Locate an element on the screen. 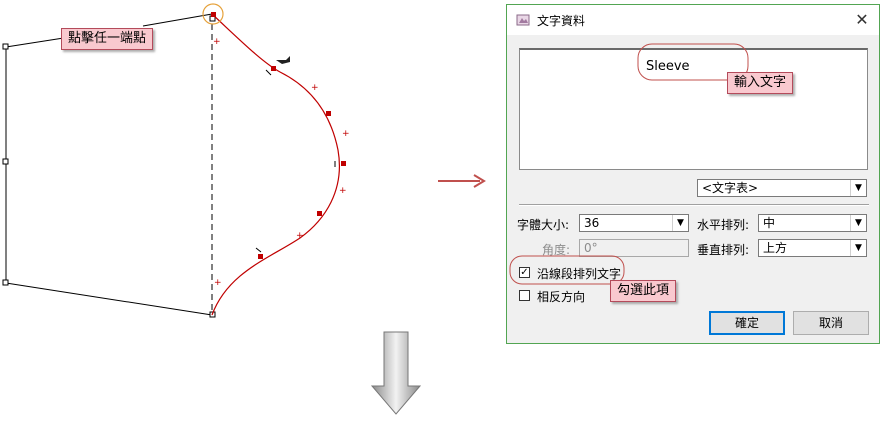 The image size is (886, 440). sleeve-curve is located at coordinates (275, 164).